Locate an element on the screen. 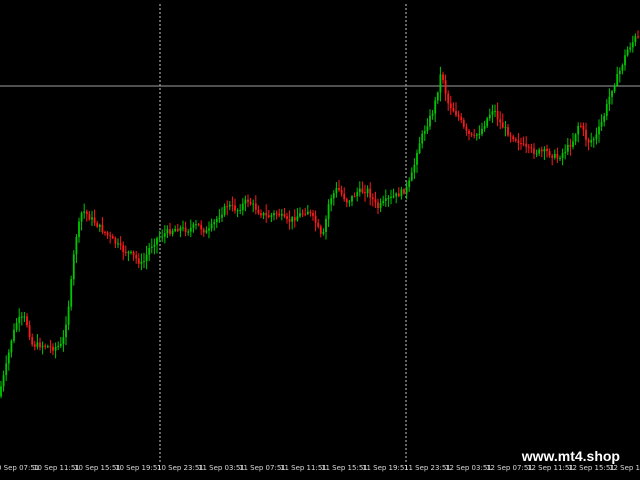 The width and height of the screenshot is (640, 480). time-label: 12 Sep 03:51 is located at coordinates (468, 468).